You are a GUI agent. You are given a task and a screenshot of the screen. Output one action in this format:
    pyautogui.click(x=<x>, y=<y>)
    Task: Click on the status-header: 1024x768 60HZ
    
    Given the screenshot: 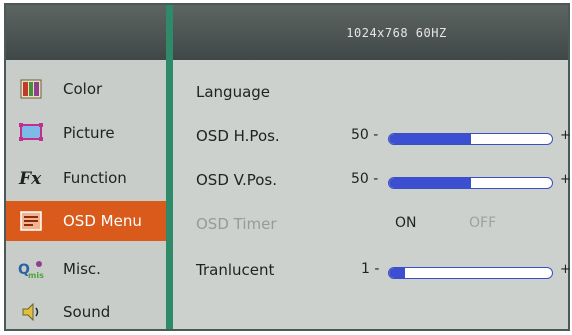 What is the action you would take?
    pyautogui.click(x=370, y=32)
    